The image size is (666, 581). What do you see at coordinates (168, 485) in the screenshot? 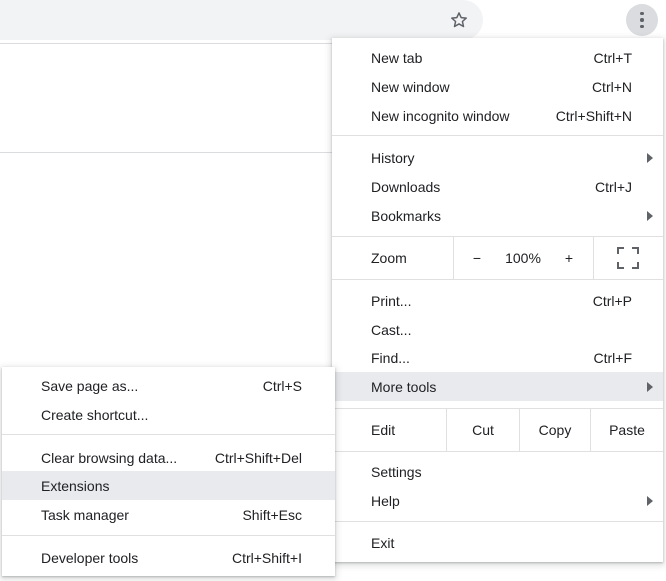
I see `menu-item-extensions: Extensions` at bounding box center [168, 485].